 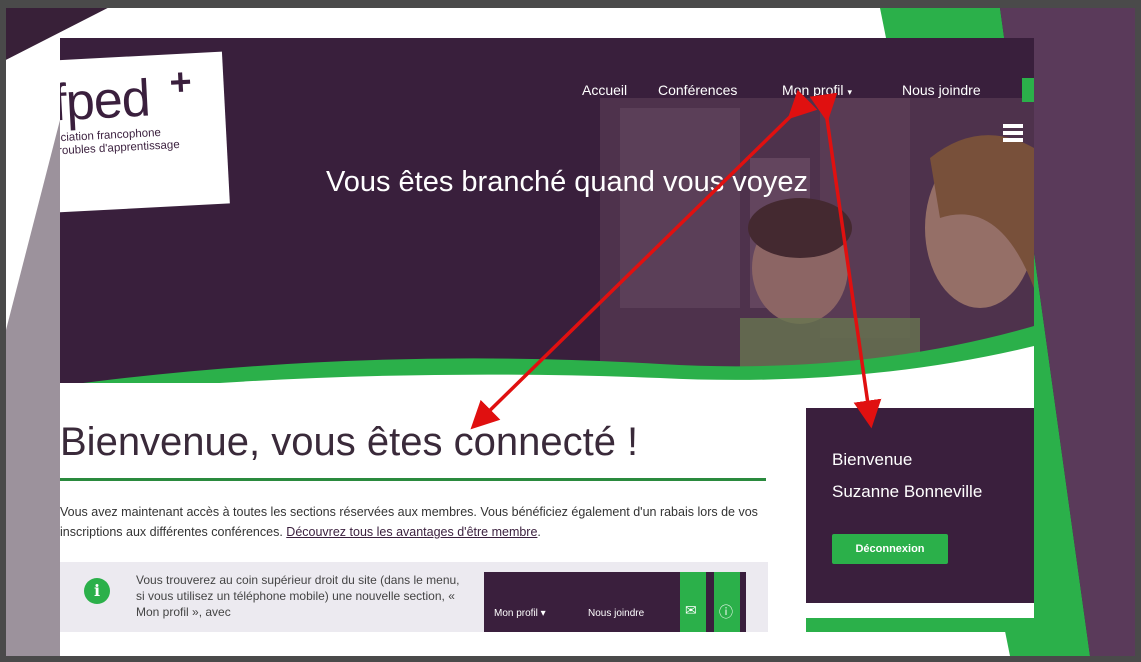 I want to click on hero-bottom-curve, so click(x=558, y=354).